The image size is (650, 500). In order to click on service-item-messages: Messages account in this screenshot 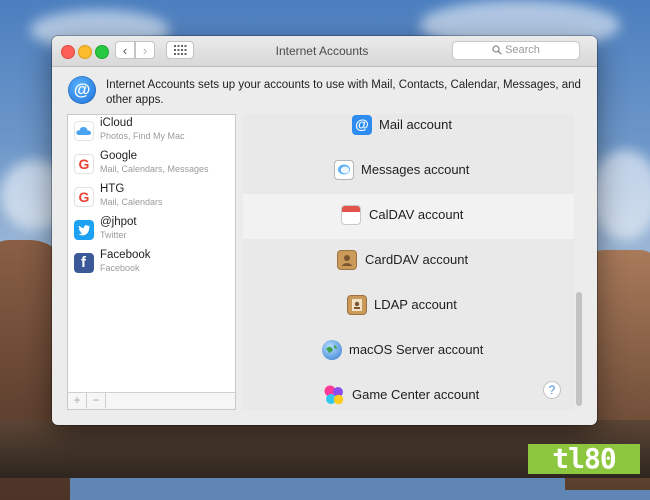, I will do `click(408, 171)`.